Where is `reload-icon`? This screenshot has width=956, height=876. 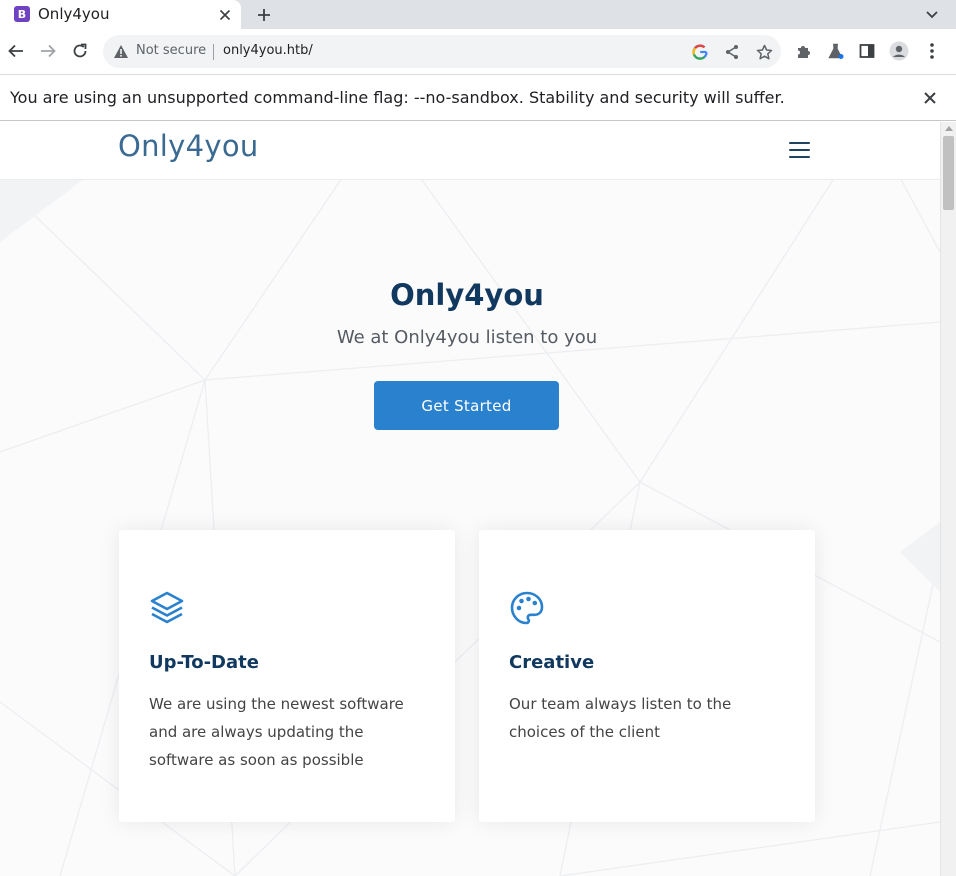 reload-icon is located at coordinates (80, 51).